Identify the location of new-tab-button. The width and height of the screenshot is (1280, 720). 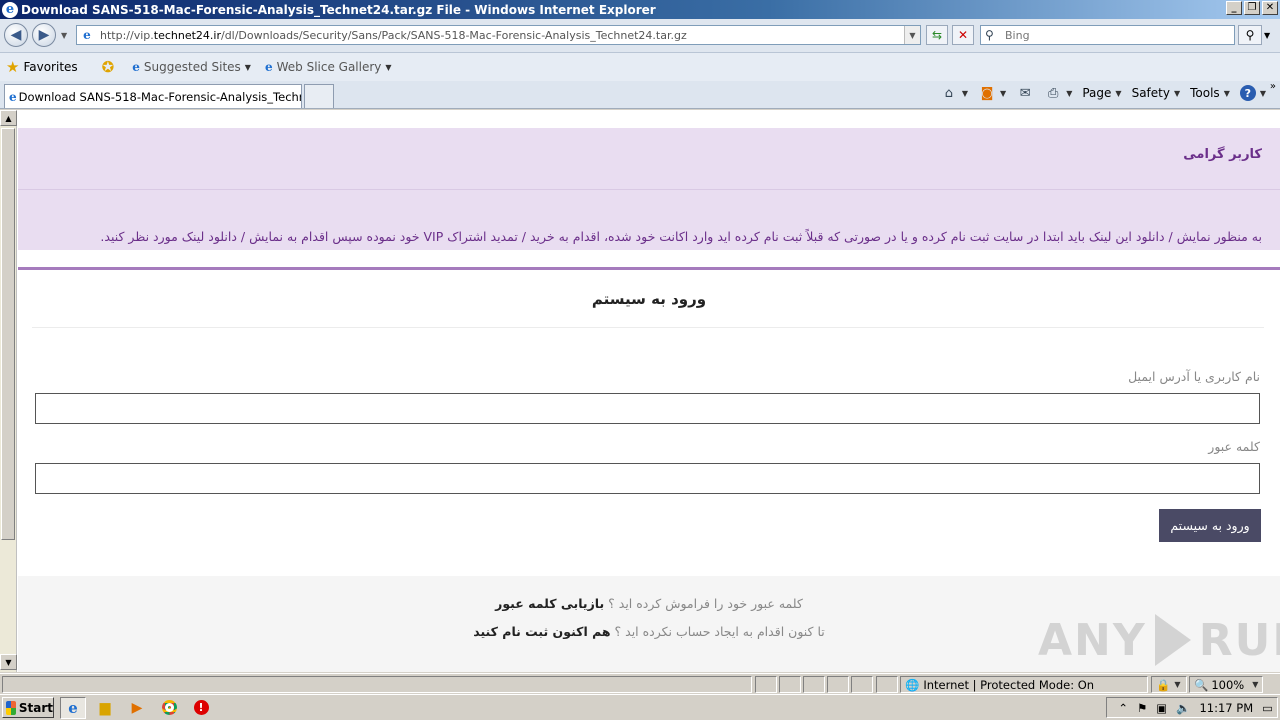
(319, 96).